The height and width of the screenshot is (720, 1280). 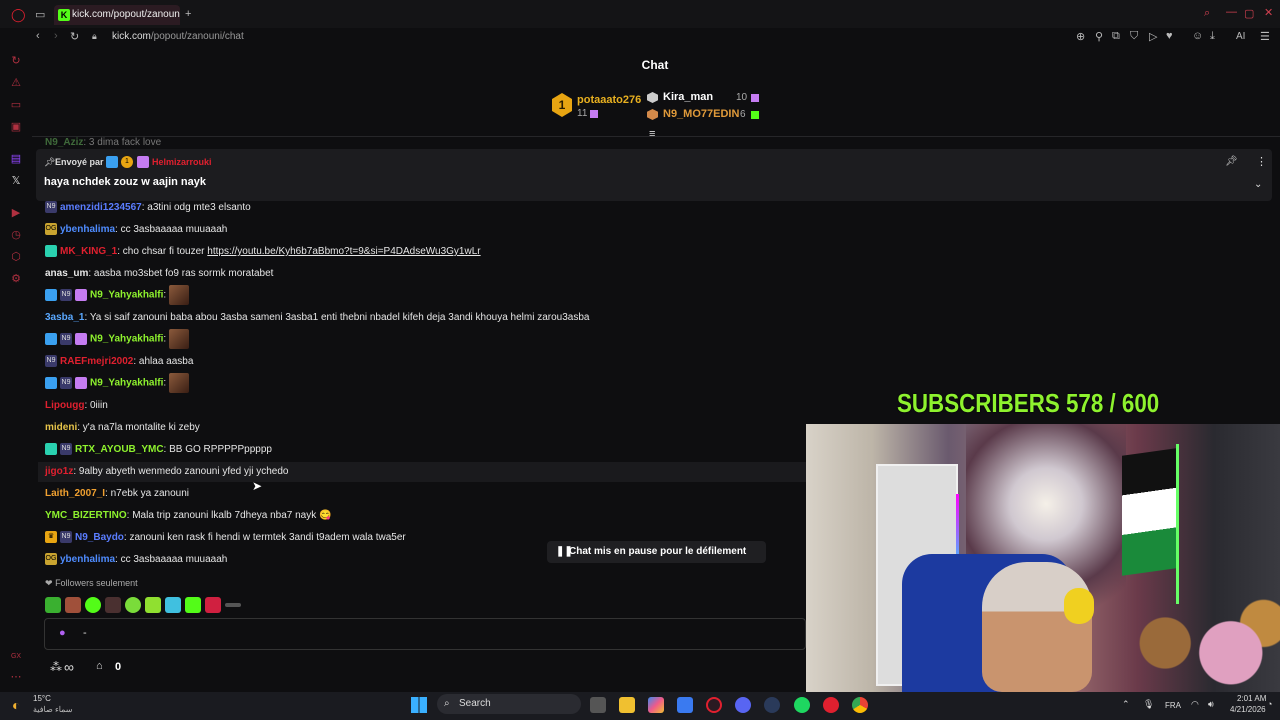 I want to click on wifi-icon: ◠, so click(x=1195, y=704).